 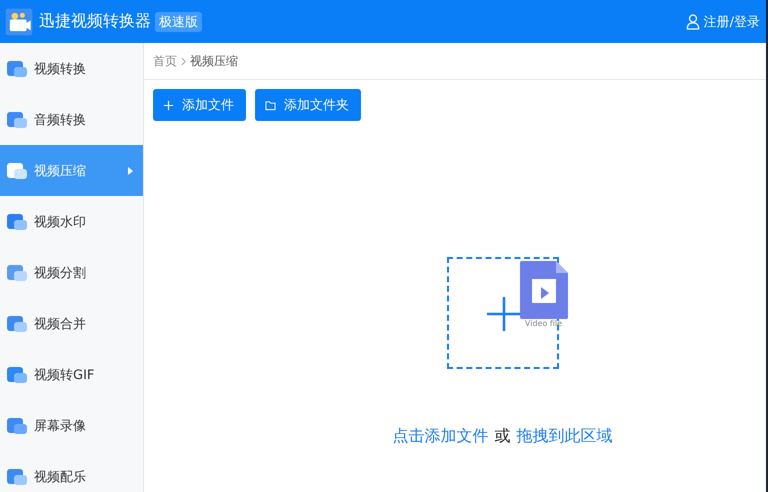 I want to click on sidebar-item: 视频水印, so click(x=71, y=221).